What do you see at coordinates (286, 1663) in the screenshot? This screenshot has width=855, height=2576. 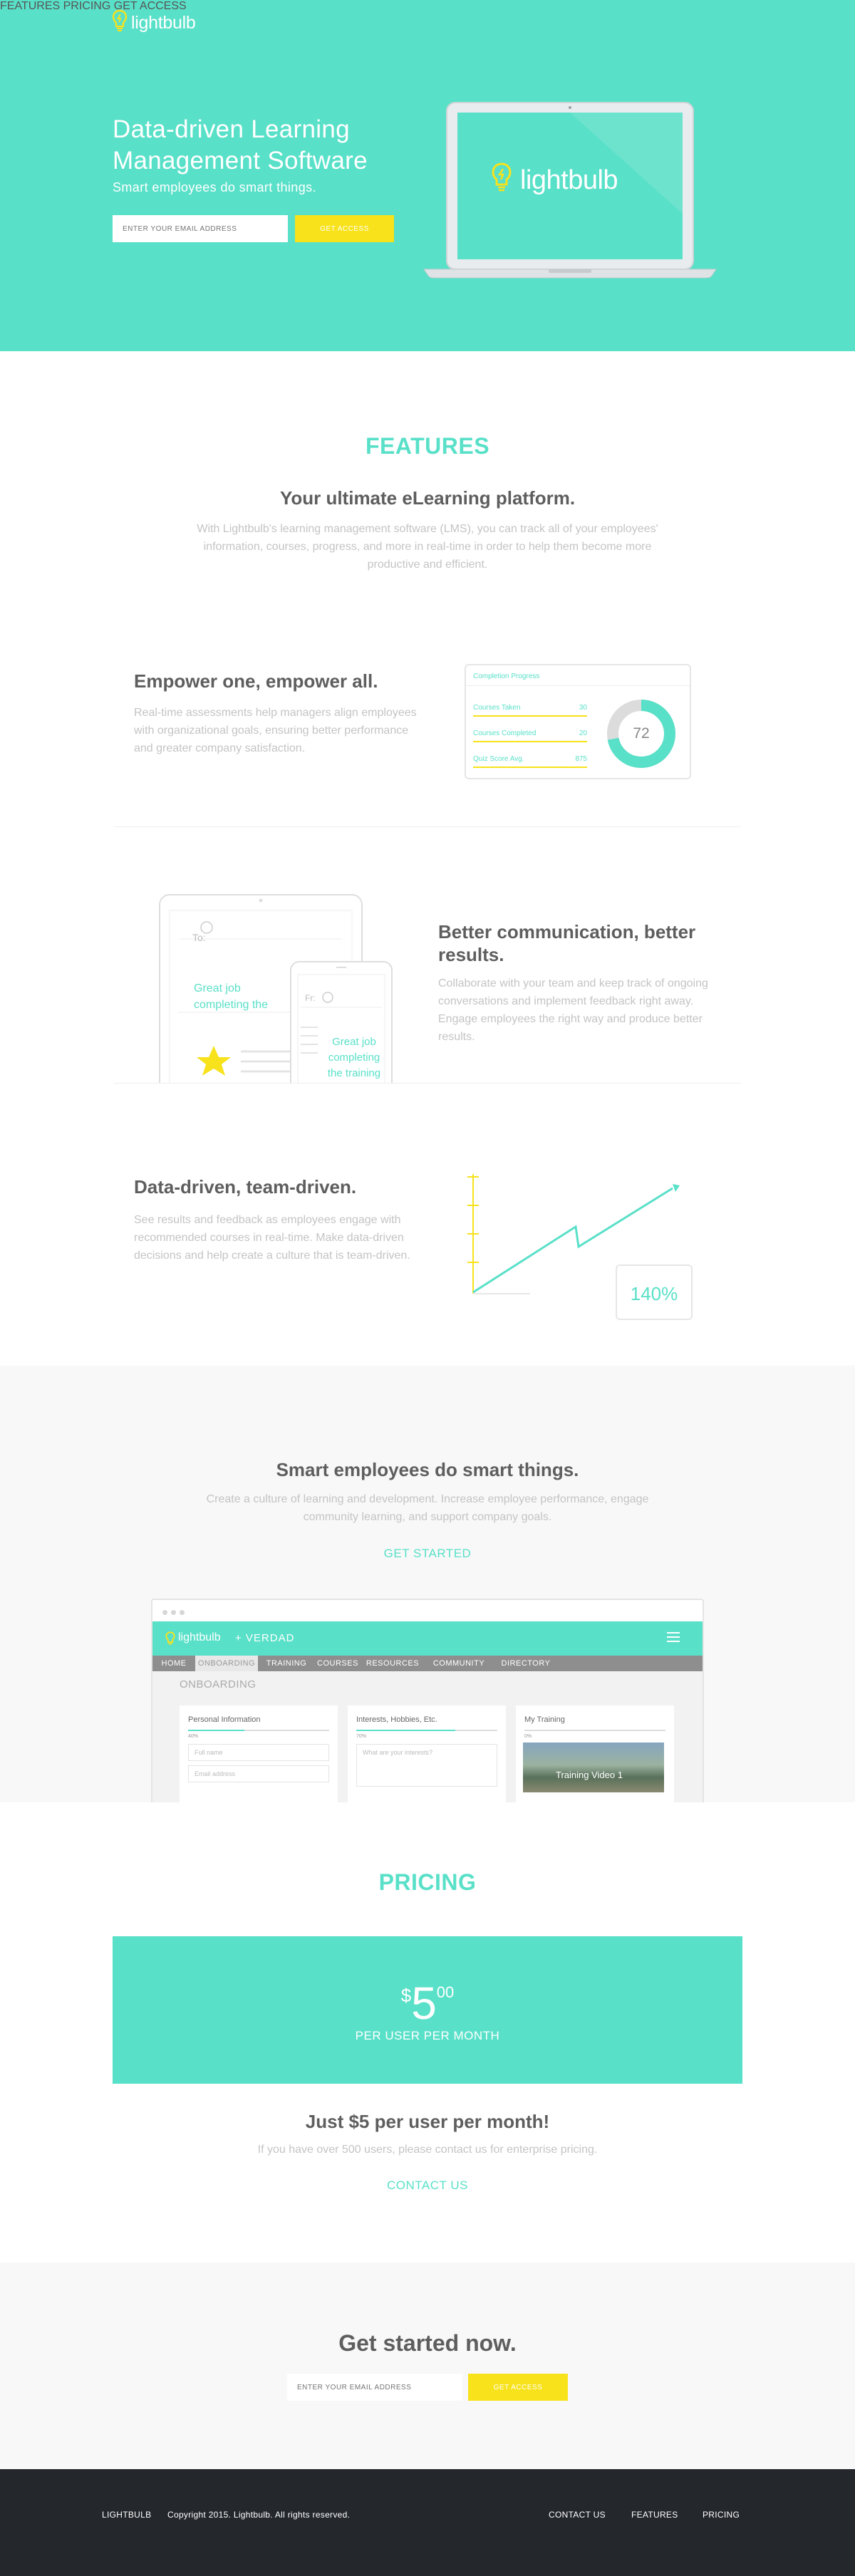 I see `app-tab-training: TRAINING` at bounding box center [286, 1663].